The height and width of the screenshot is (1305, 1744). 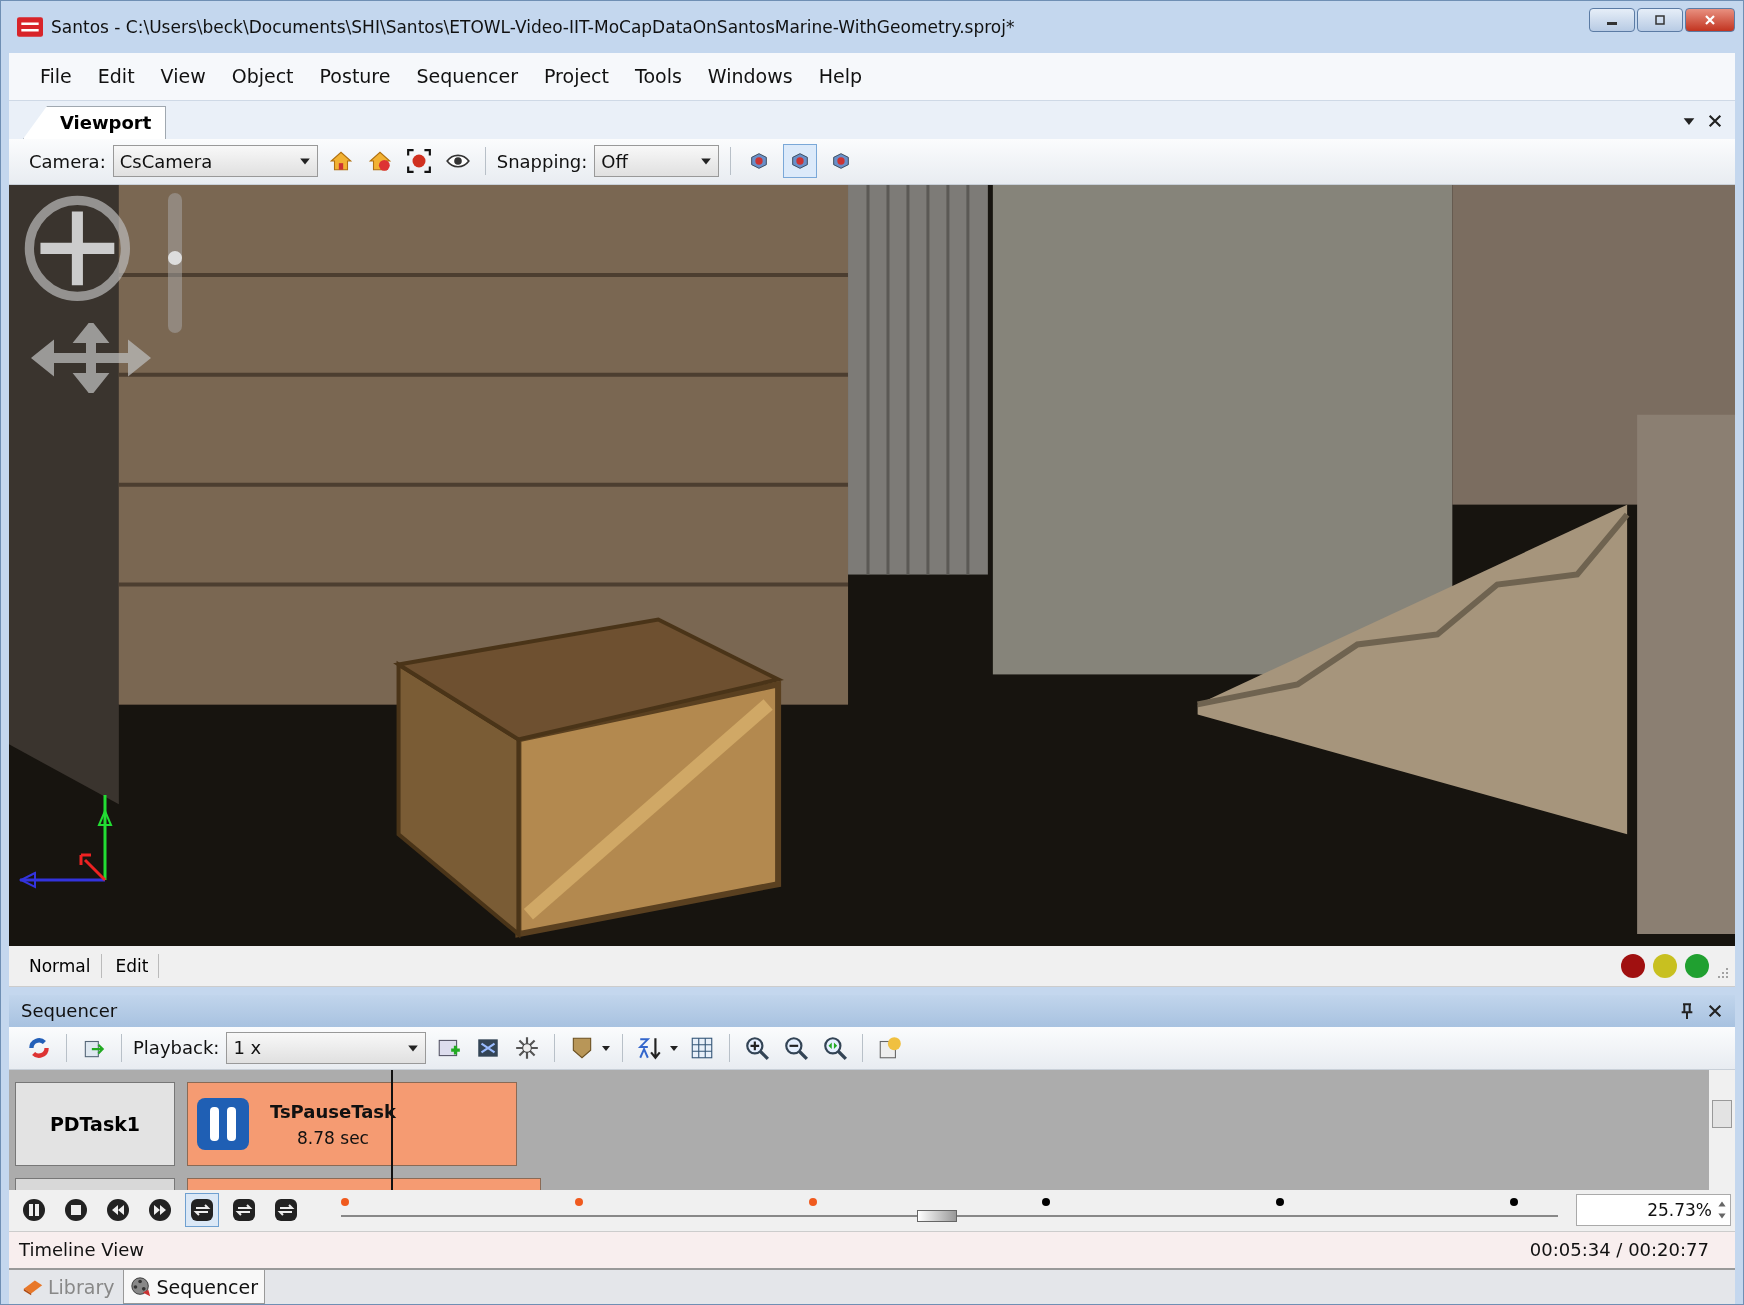 I want to click on pin-icon, so click(x=1687, y=1010).